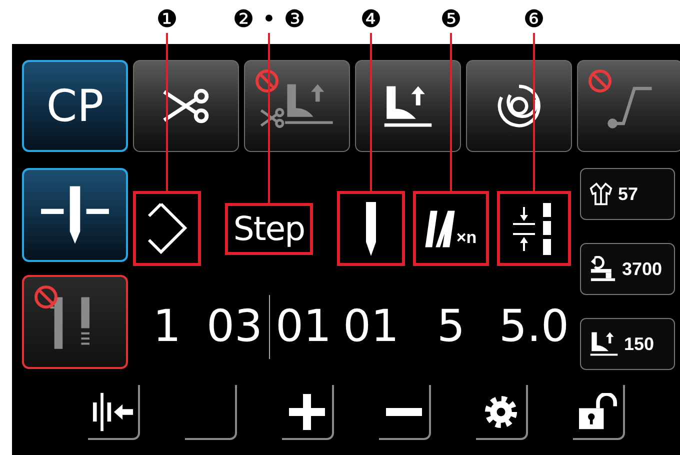 This screenshot has height=455, width=680. What do you see at coordinates (269, 228) in the screenshot?
I see `step-label: Step` at bounding box center [269, 228].